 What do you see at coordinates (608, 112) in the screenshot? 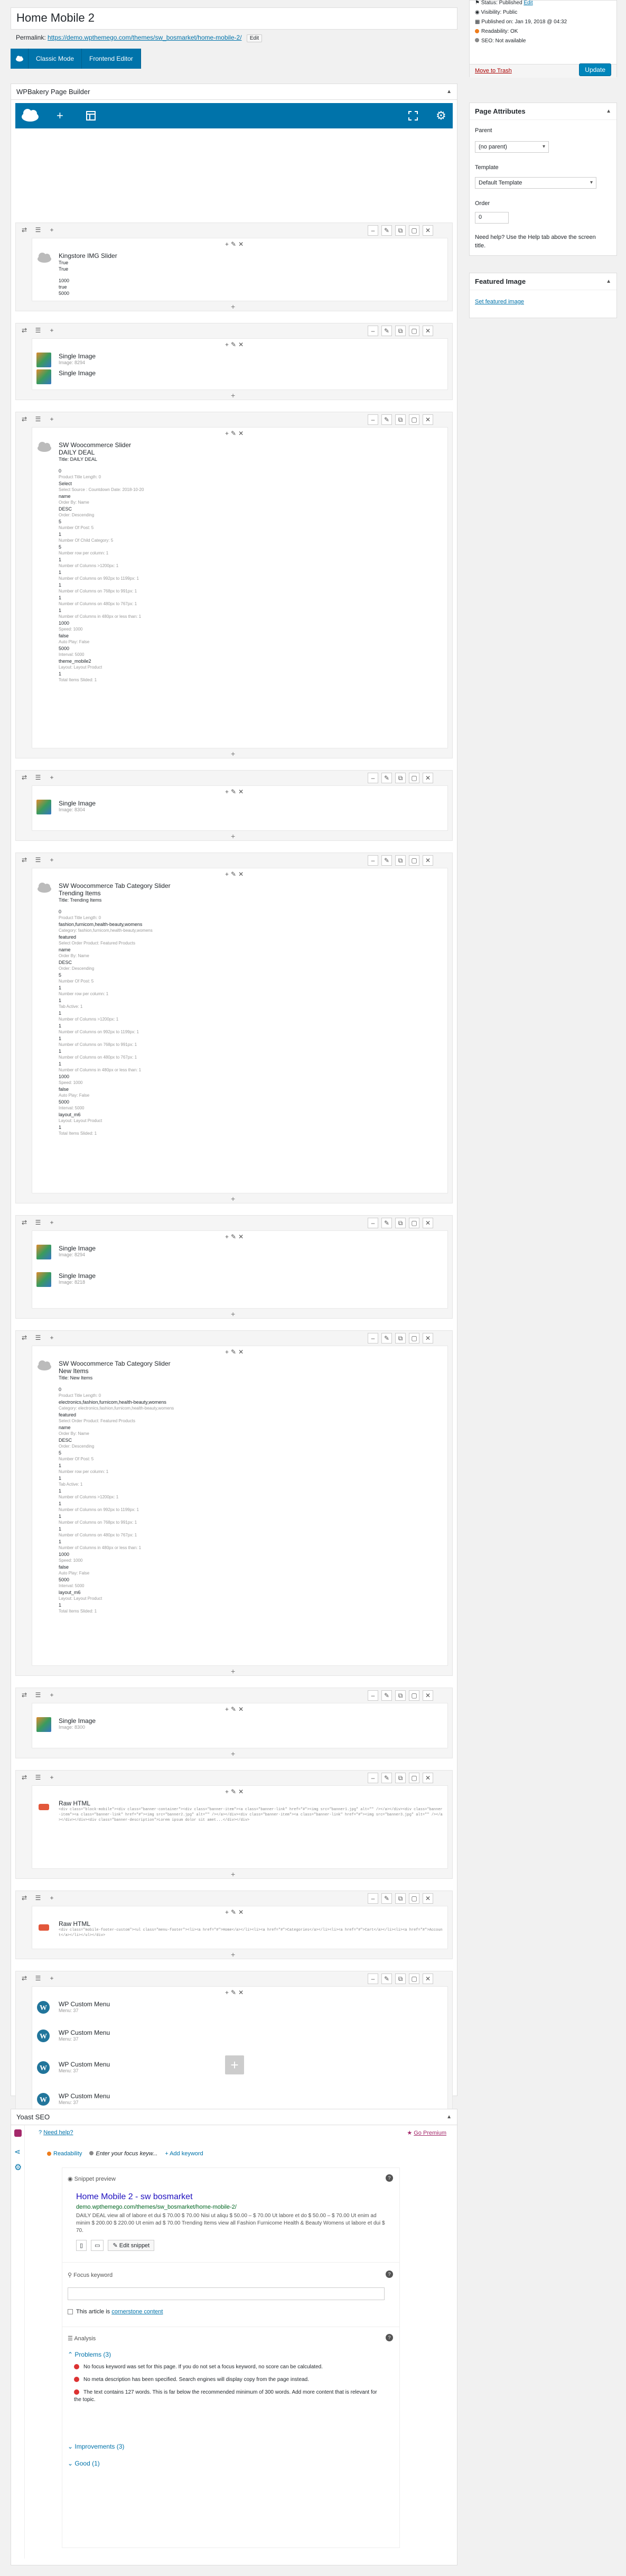
I see `collapse-caret-icon: ▲` at bounding box center [608, 112].